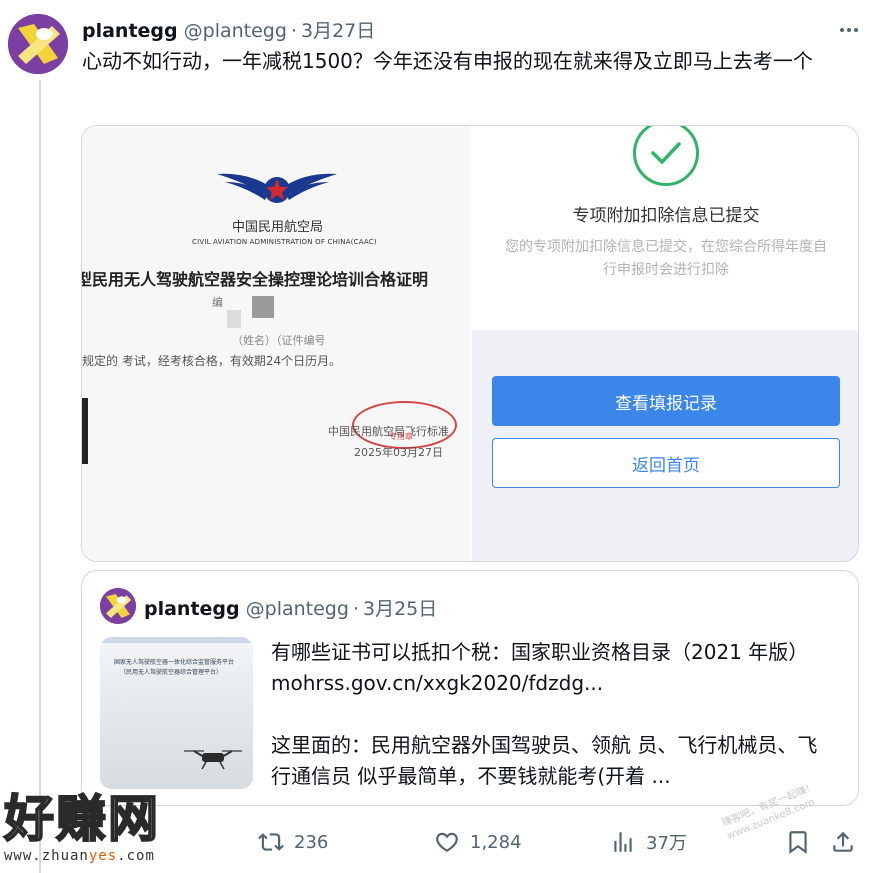  What do you see at coordinates (311, 842) in the screenshot?
I see `retweet-count: 236` at bounding box center [311, 842].